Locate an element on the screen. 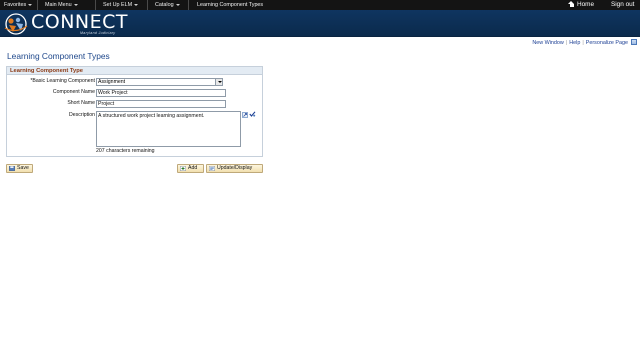 The width and height of the screenshot is (640, 360). save-button: Save is located at coordinates (19, 168).